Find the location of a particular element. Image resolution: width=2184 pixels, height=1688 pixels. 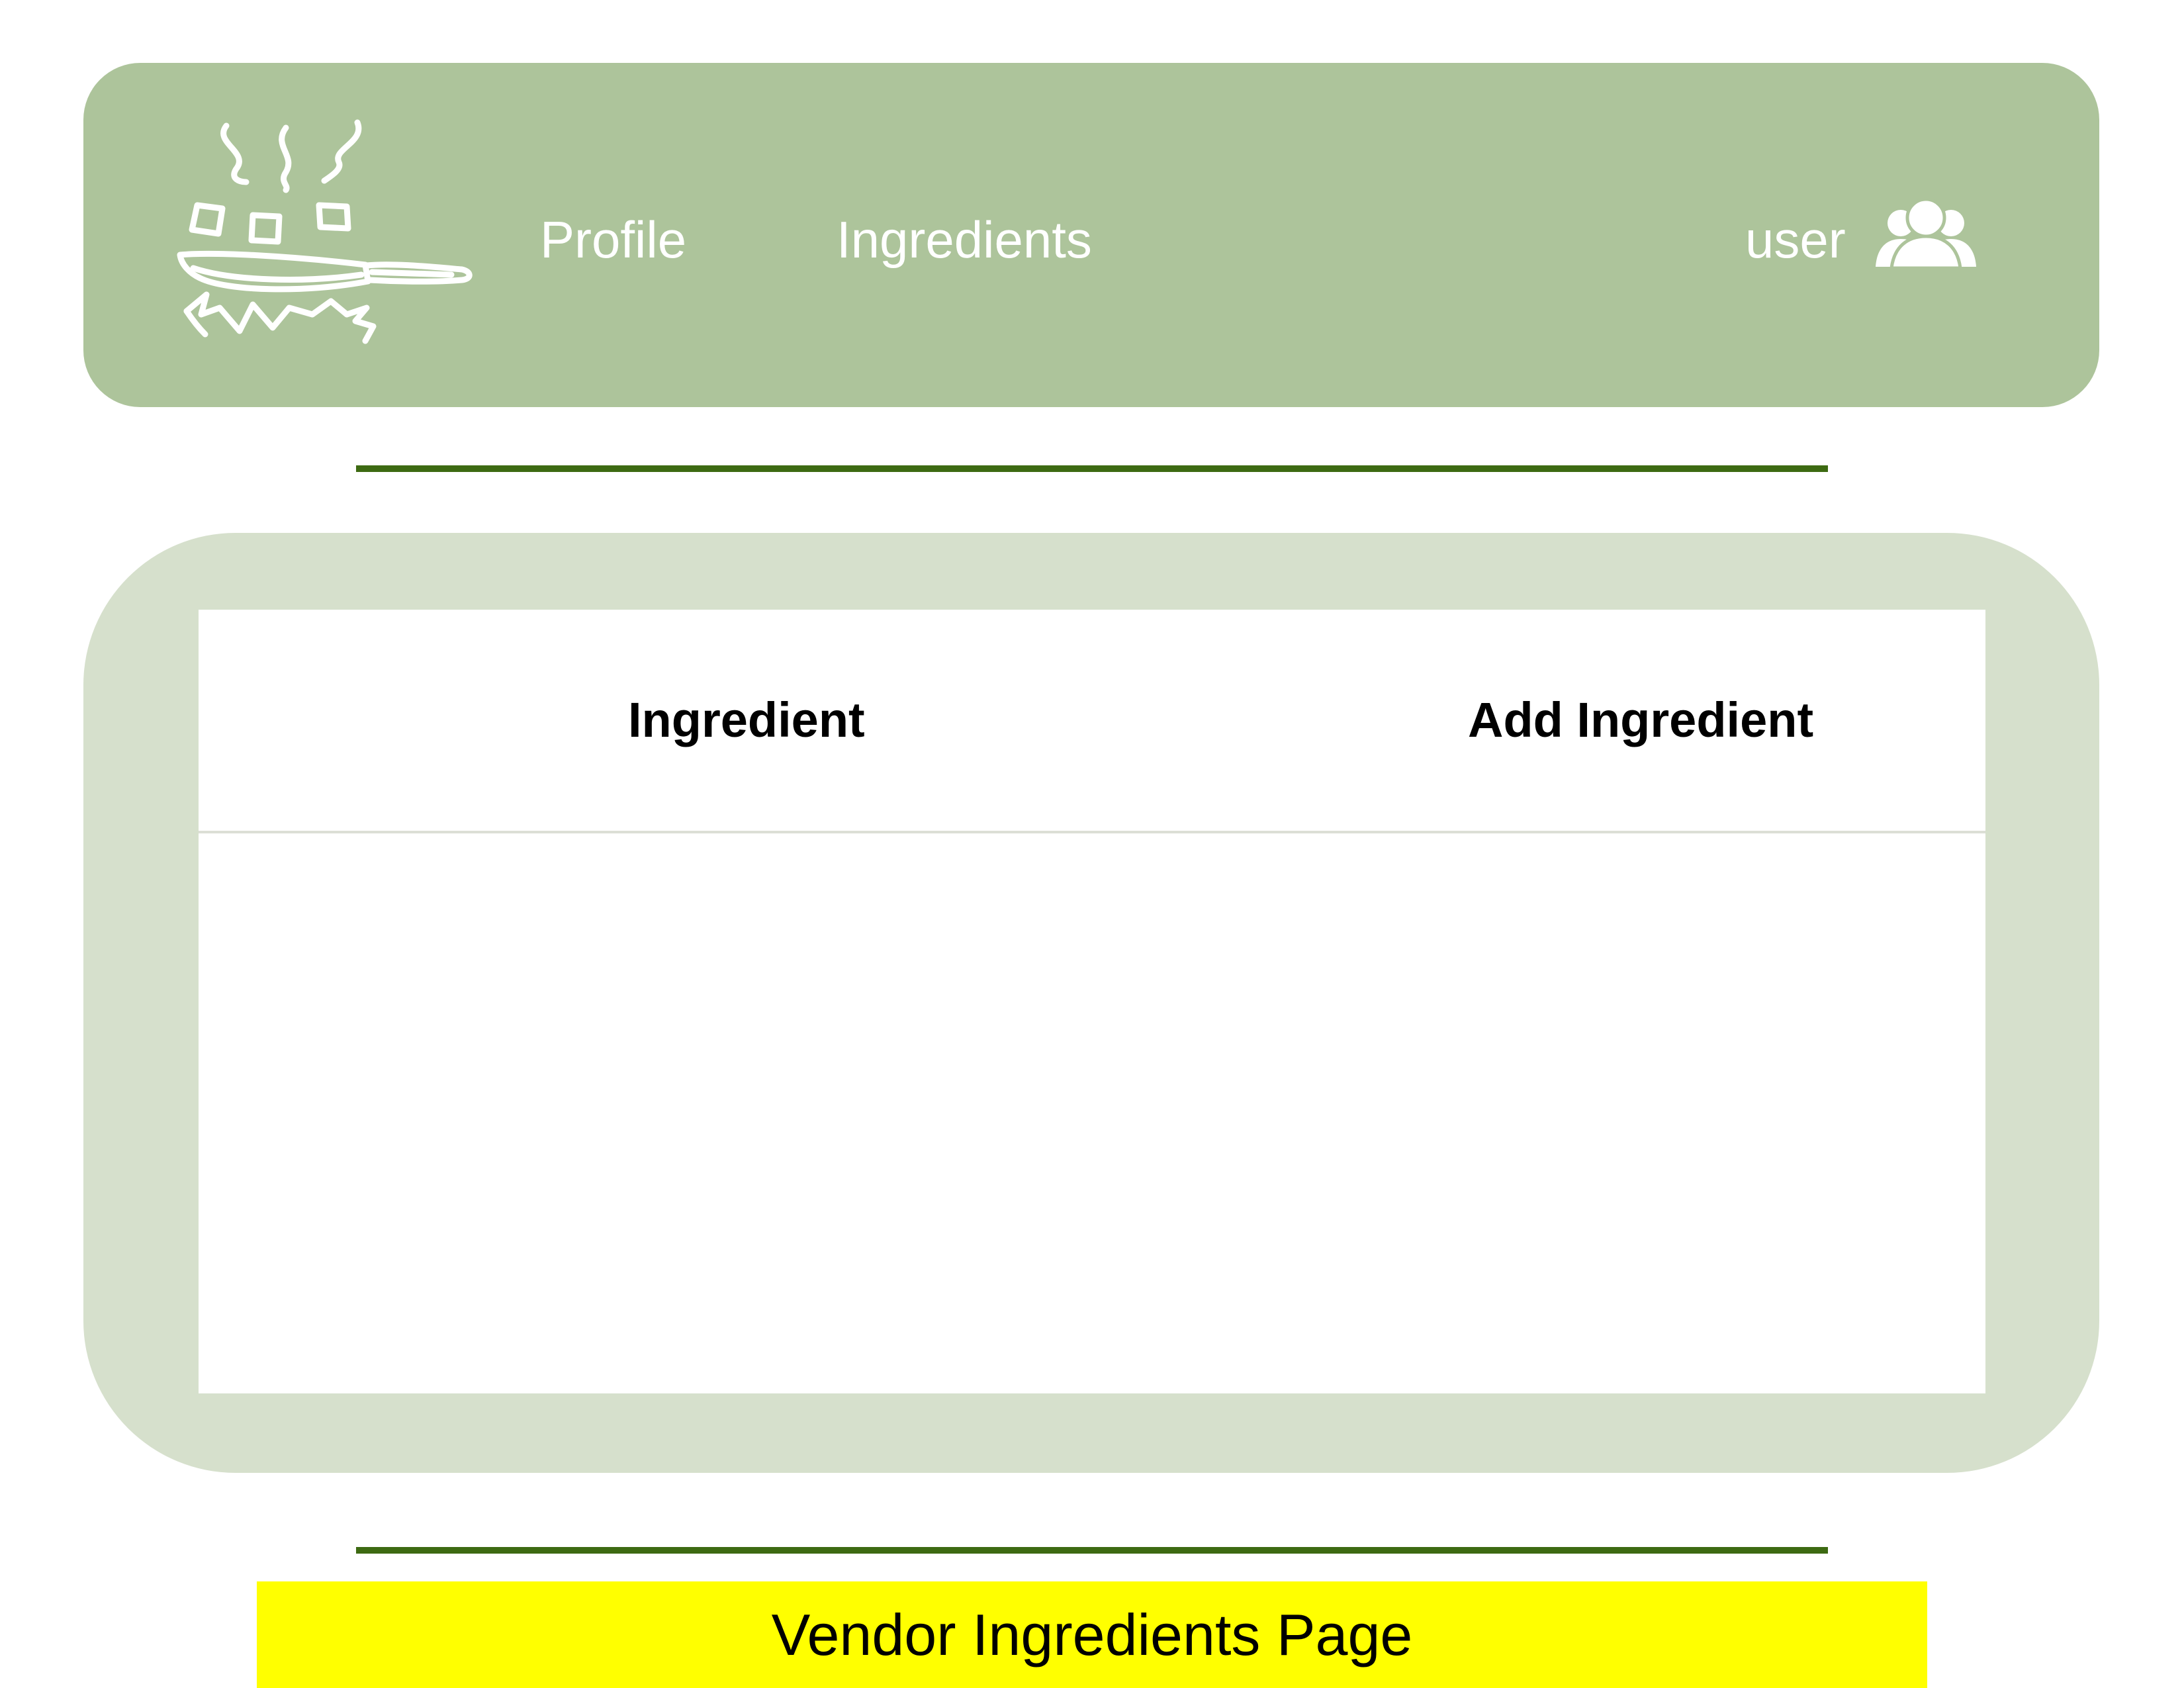

add-ingredient-button: Add Ingredient is located at coordinates (1641, 720).